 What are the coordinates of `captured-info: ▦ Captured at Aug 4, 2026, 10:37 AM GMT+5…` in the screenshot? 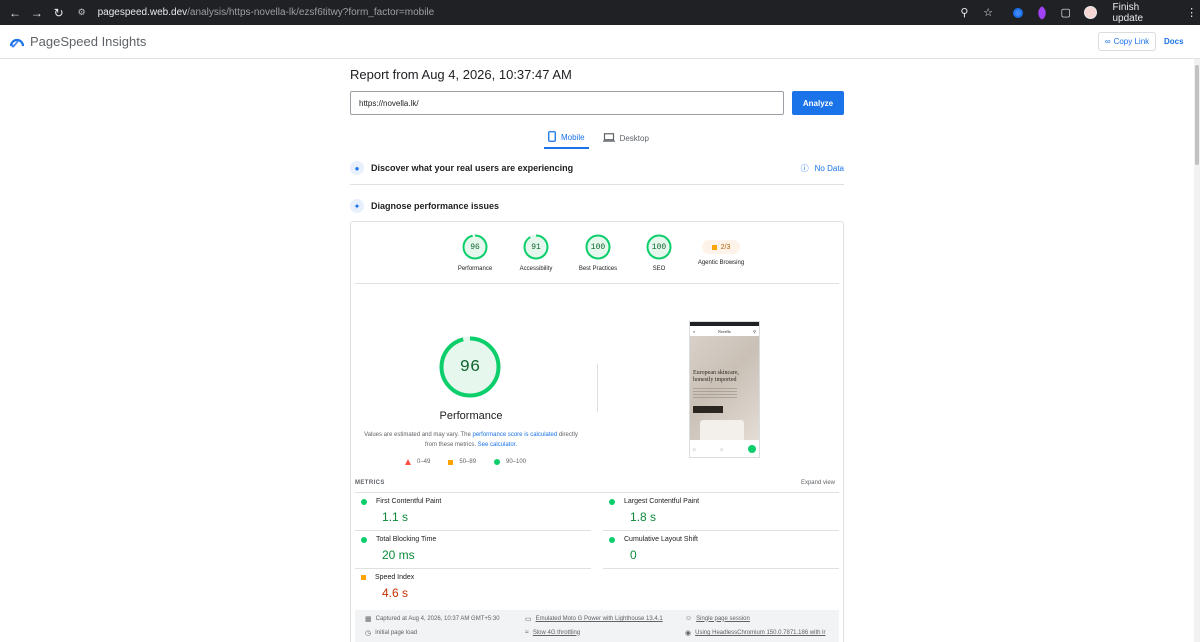 It's located at (432, 619).